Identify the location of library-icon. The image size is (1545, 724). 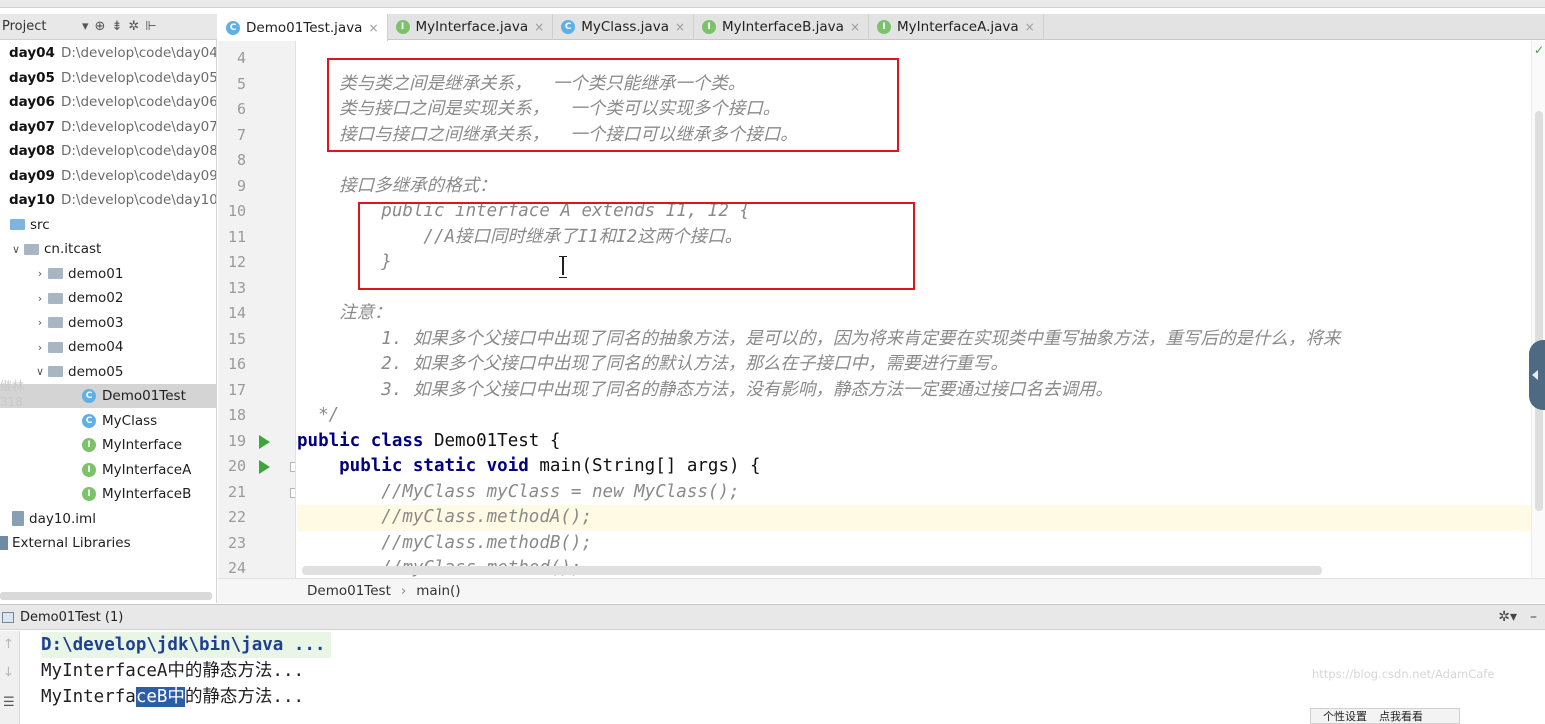
(4, 543).